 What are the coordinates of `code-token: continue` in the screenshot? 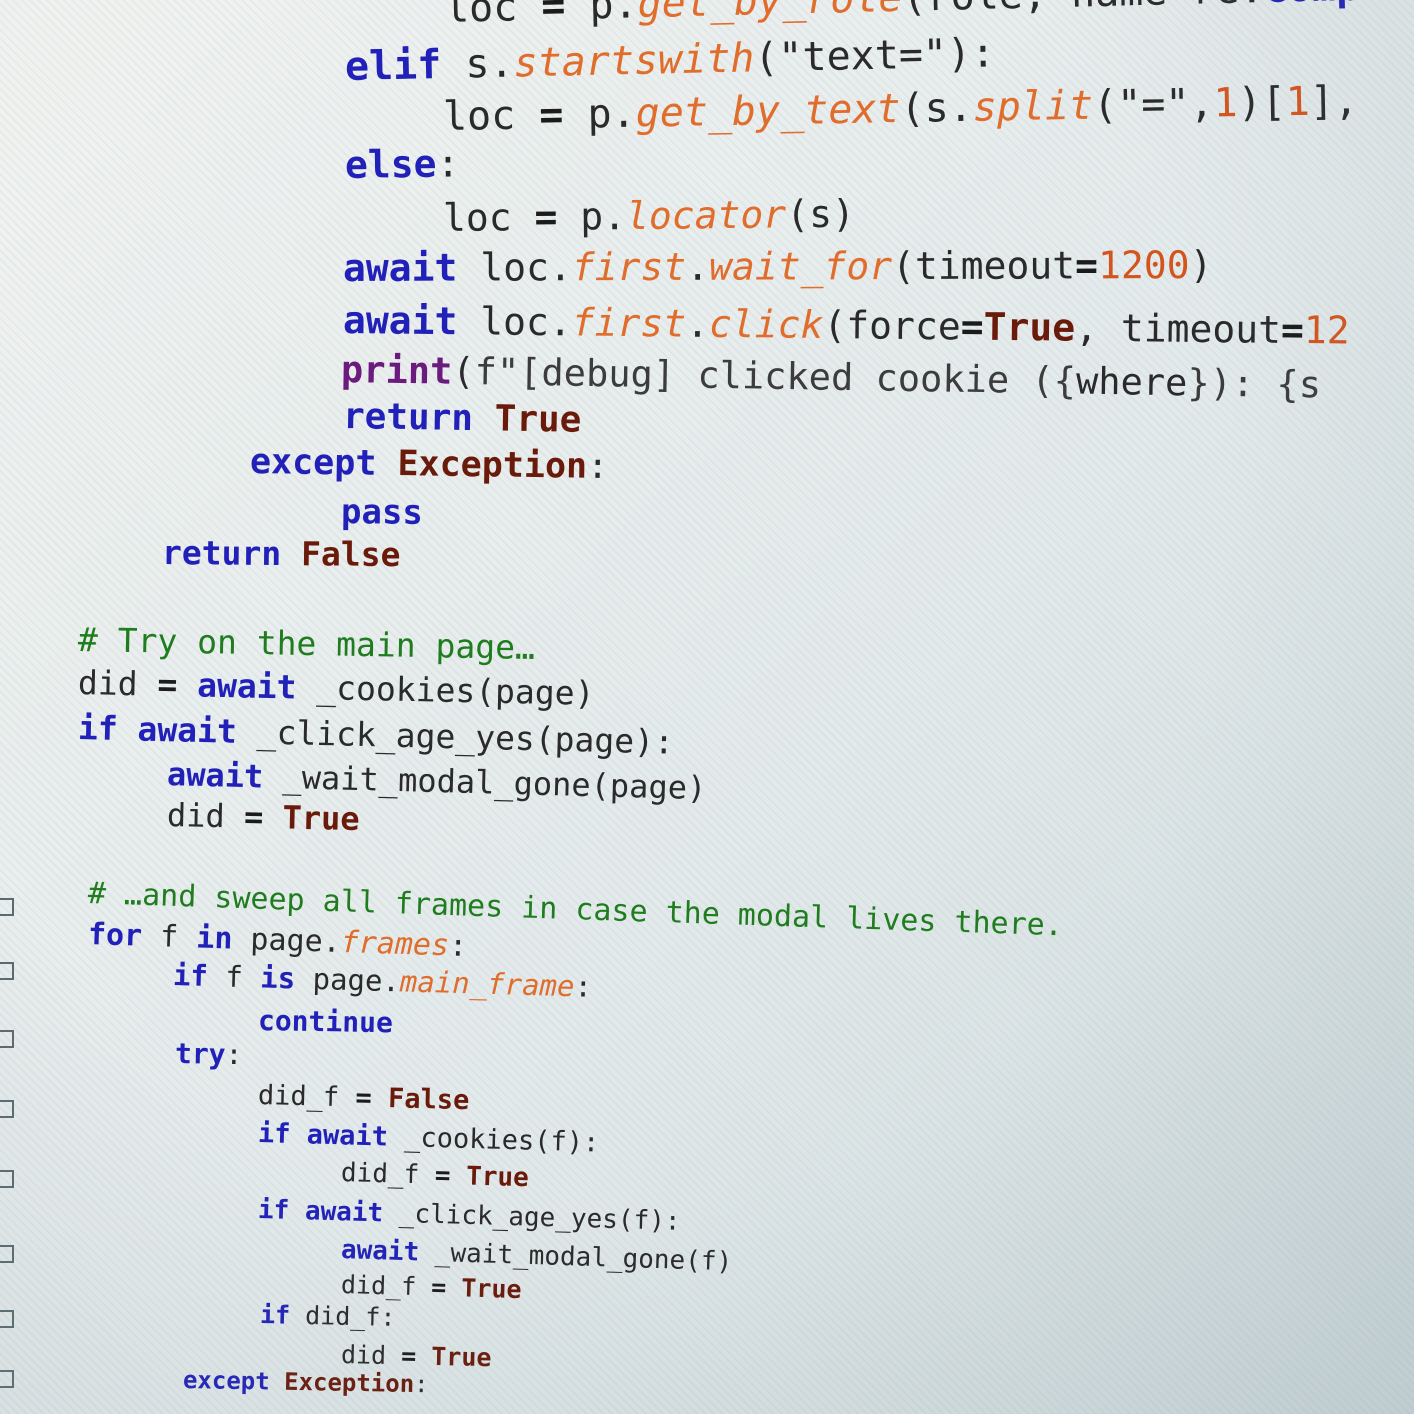 It's located at (325, 1022).